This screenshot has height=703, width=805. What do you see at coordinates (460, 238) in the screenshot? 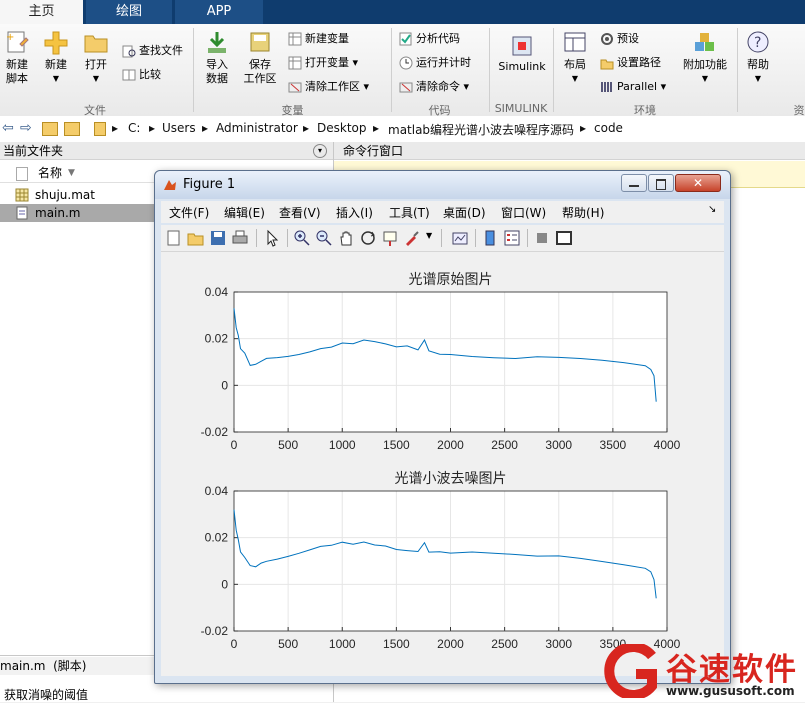
I see `link-plot-icon` at bounding box center [460, 238].